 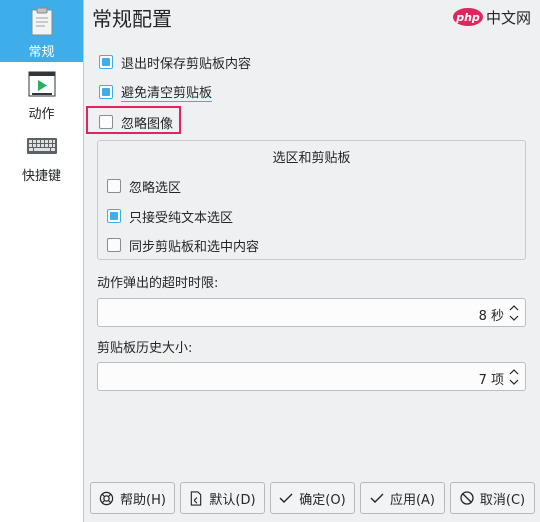 I want to click on sidebar-item-general: 常规, so click(x=41, y=31).